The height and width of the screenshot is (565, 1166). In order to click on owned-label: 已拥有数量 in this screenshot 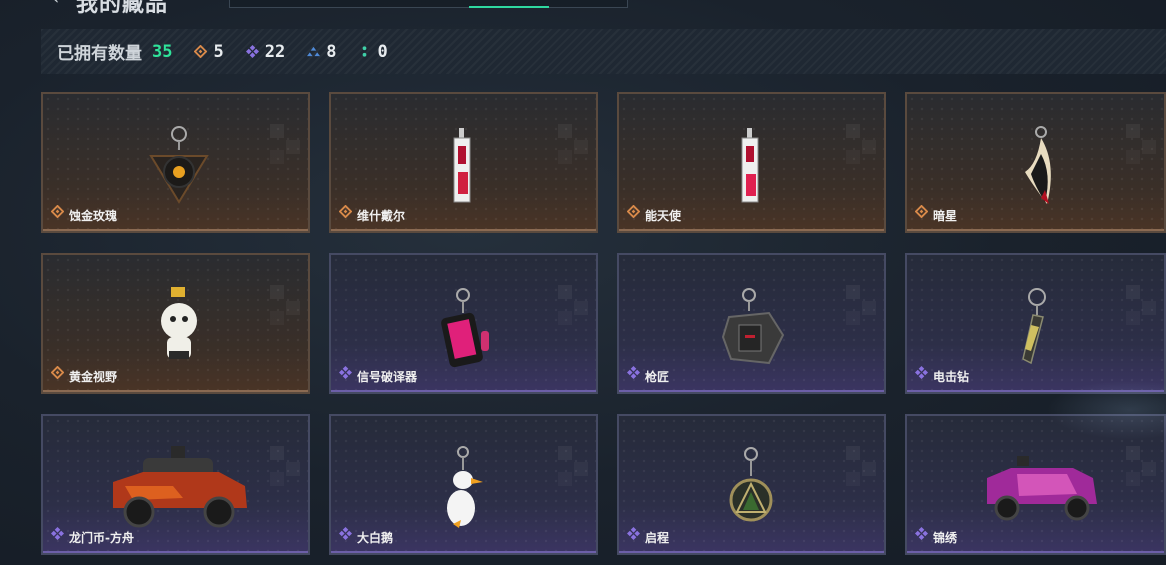, I will do `click(99, 54)`.